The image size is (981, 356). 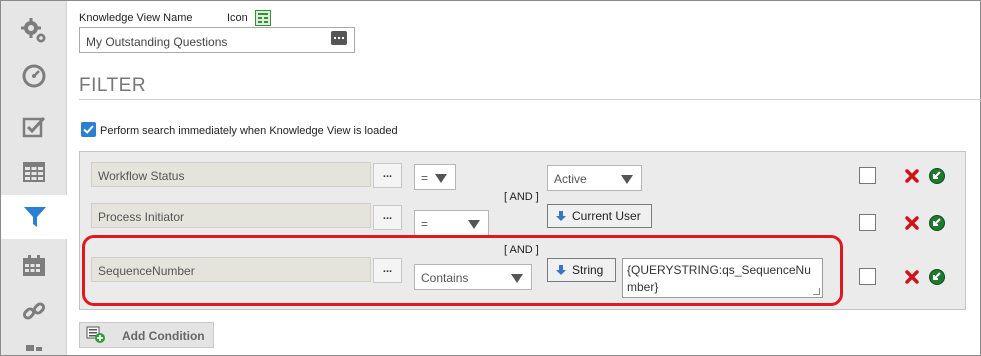 I want to click on filter-divider, so click(x=530, y=99).